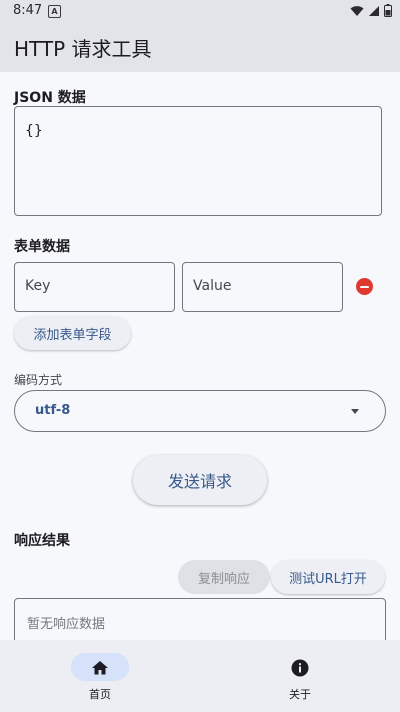  What do you see at coordinates (200, 411) in the screenshot?
I see `encoding-select: utf-8` at bounding box center [200, 411].